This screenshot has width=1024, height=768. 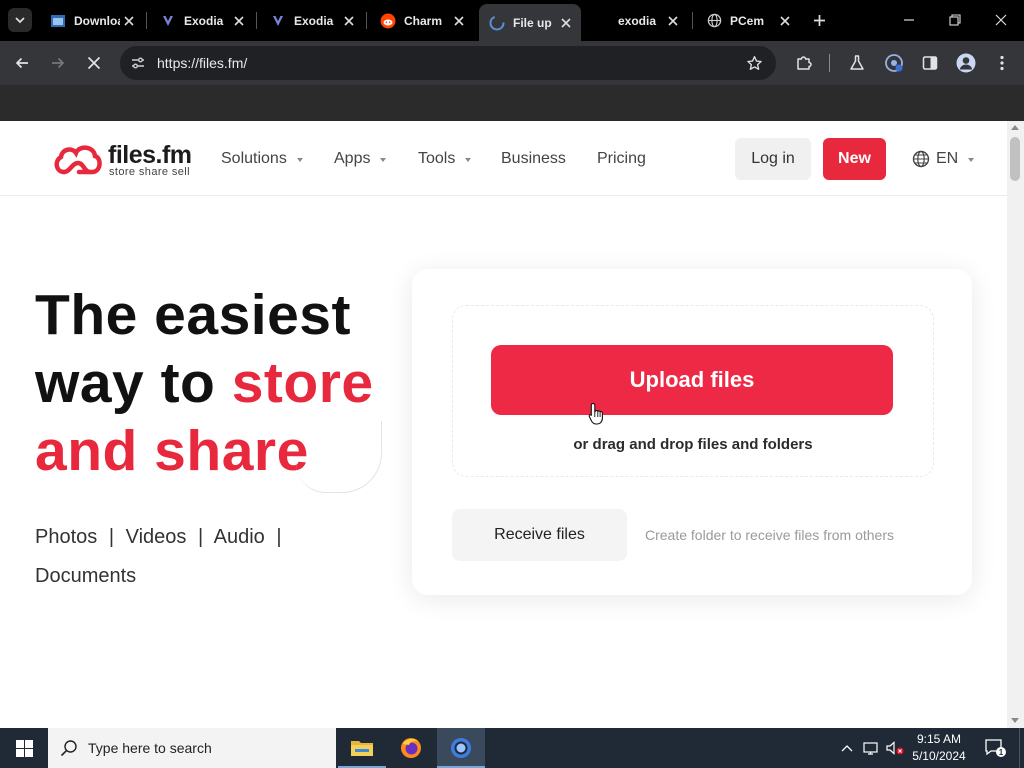 What do you see at coordinates (69, 748) in the screenshot?
I see `search-icon` at bounding box center [69, 748].